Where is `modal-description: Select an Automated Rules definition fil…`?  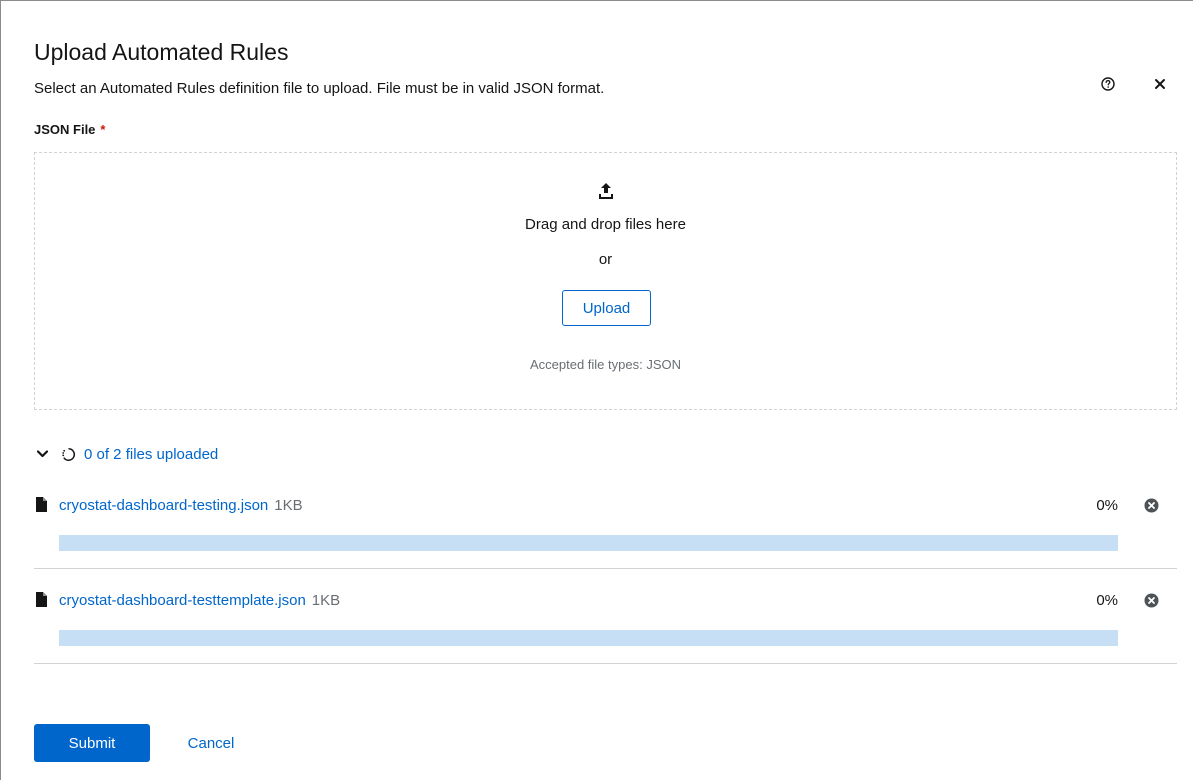 modal-description: Select an Automated Rules definition fil… is located at coordinates (319, 88).